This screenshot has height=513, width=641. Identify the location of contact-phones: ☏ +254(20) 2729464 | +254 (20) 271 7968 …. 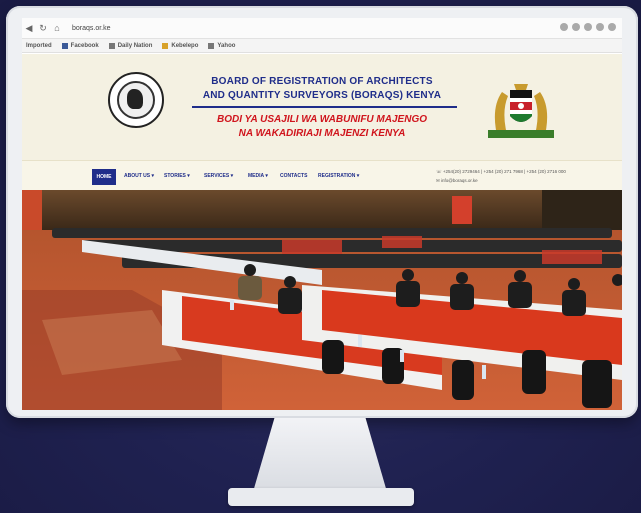
(501, 171).